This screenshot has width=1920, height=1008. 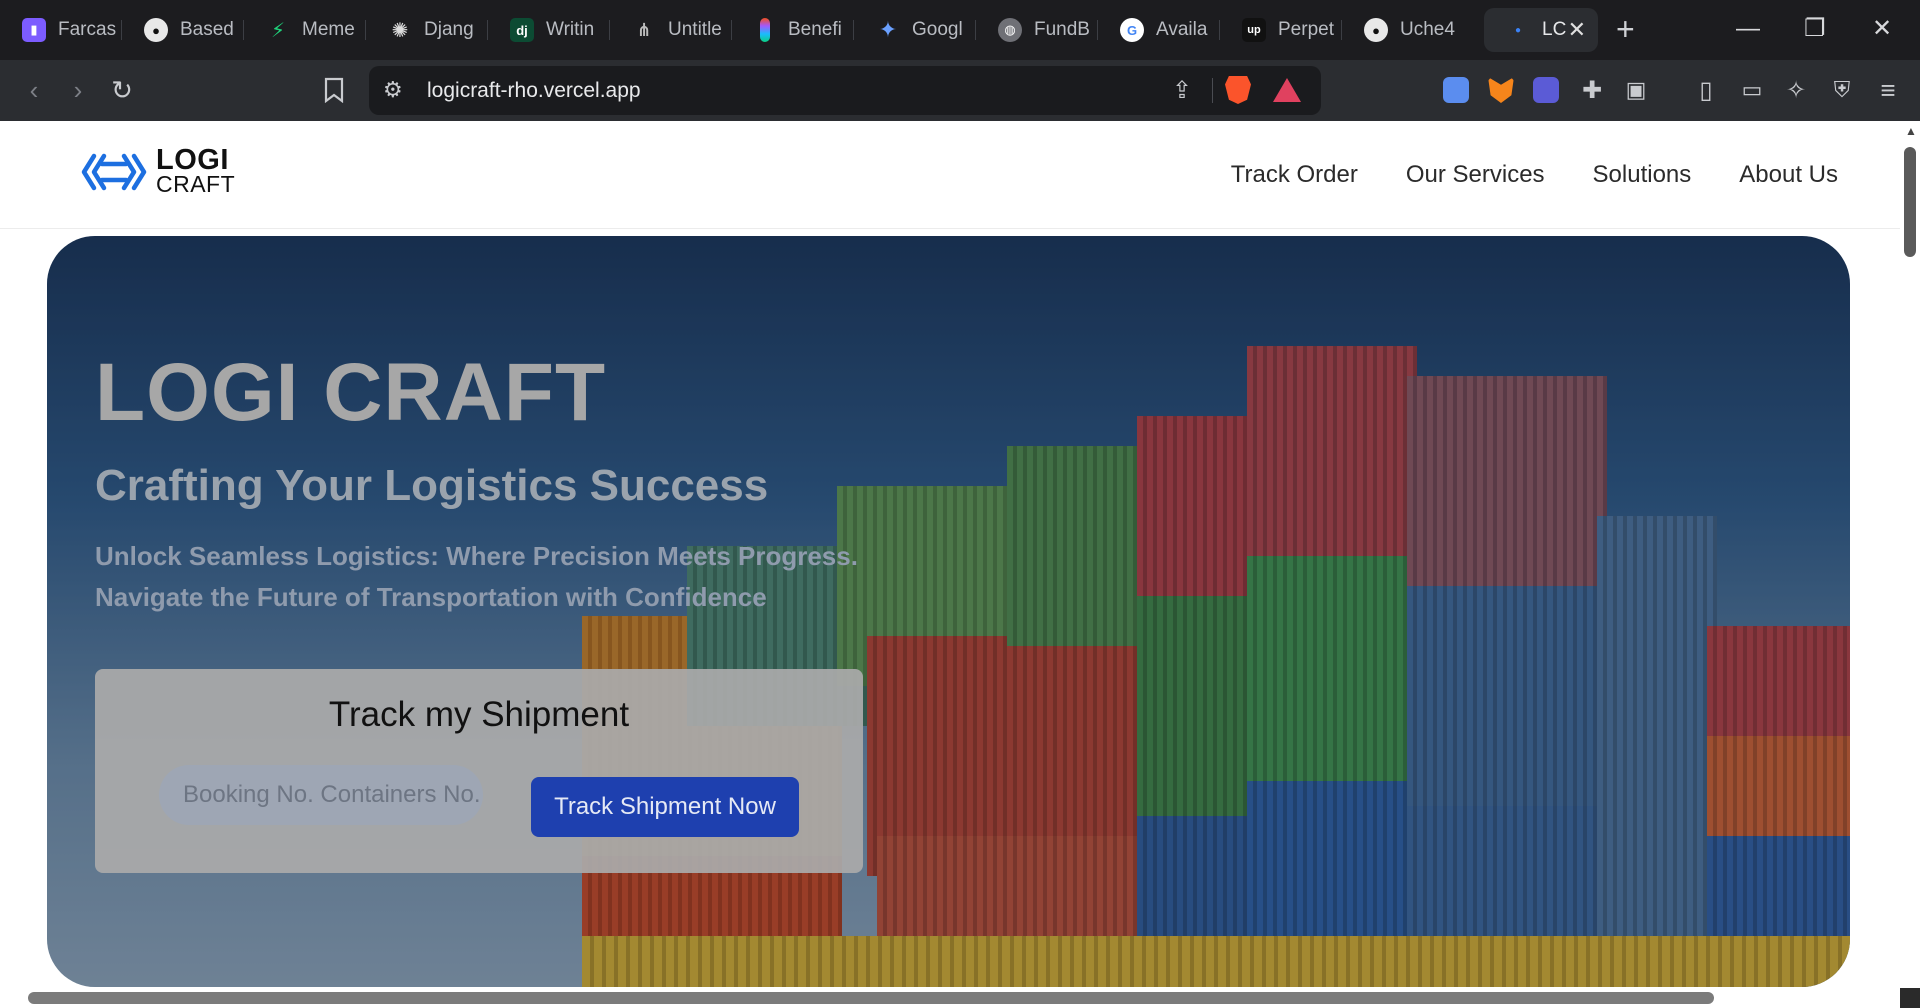 What do you see at coordinates (1541, 30) in the screenshot?
I see `browser-tab-active: ● LC ✕` at bounding box center [1541, 30].